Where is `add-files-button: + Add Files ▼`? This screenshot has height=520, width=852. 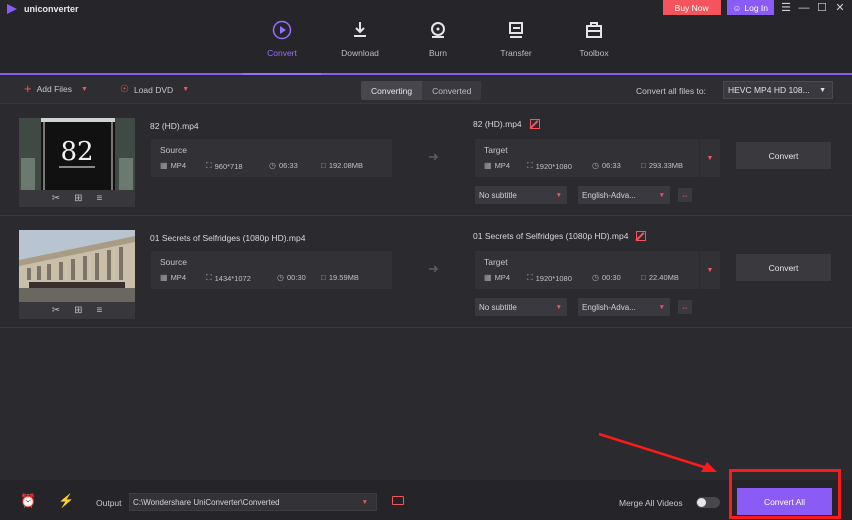 add-files-button: + Add Files ▼ is located at coordinates (56, 88).